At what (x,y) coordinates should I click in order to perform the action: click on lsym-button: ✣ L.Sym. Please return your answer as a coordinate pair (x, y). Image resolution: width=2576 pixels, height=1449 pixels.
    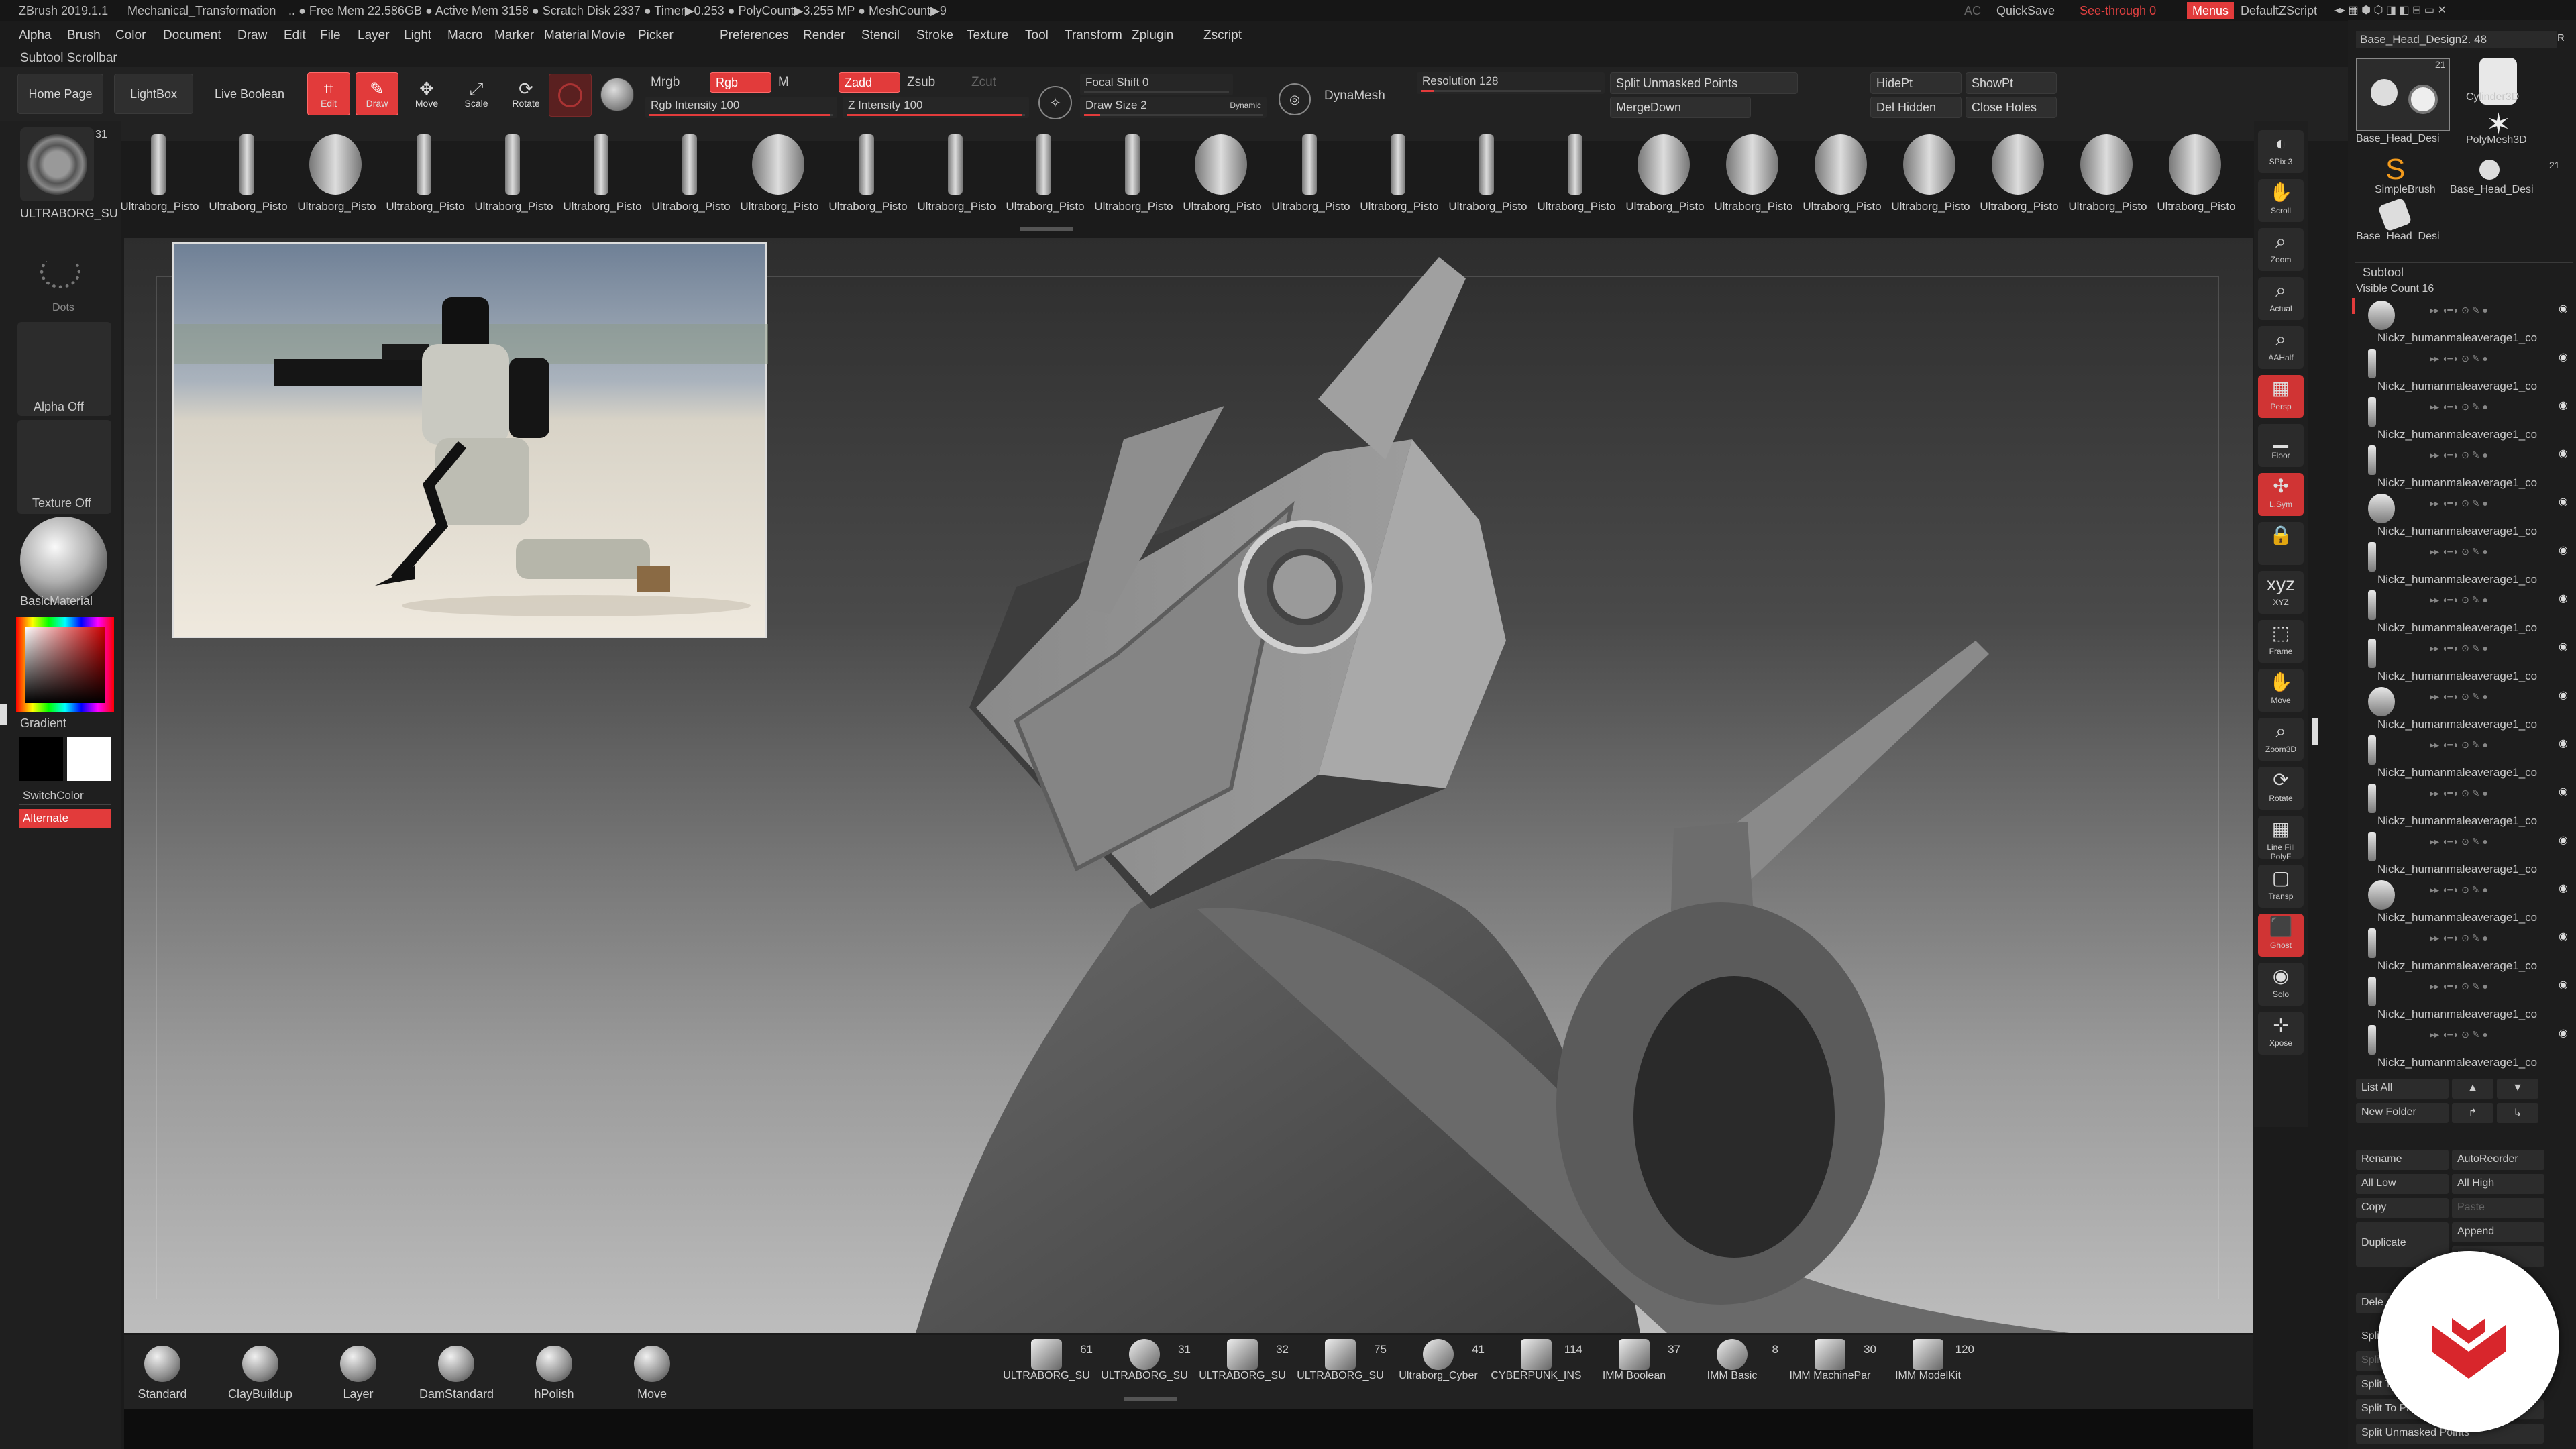
    Looking at the image, I should click on (2281, 494).